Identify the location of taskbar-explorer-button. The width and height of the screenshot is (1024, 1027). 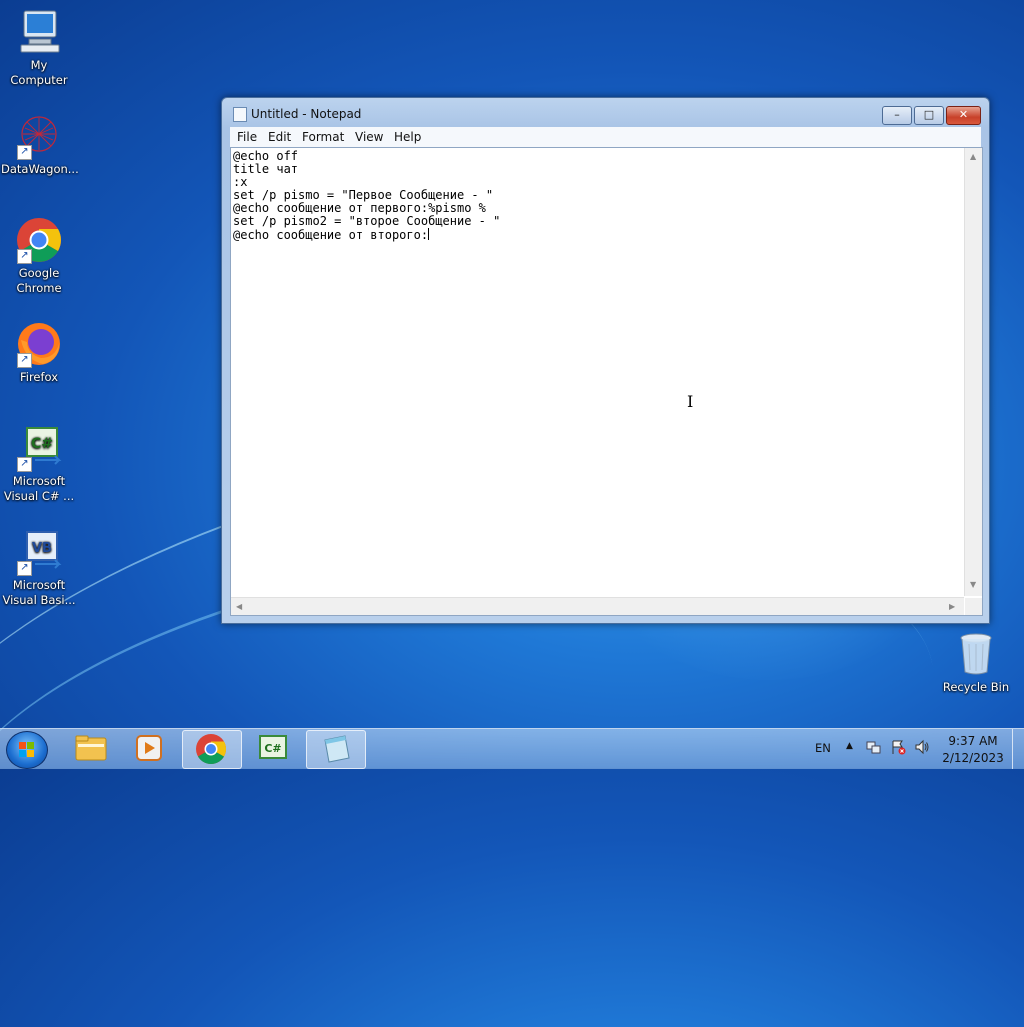
(91, 748).